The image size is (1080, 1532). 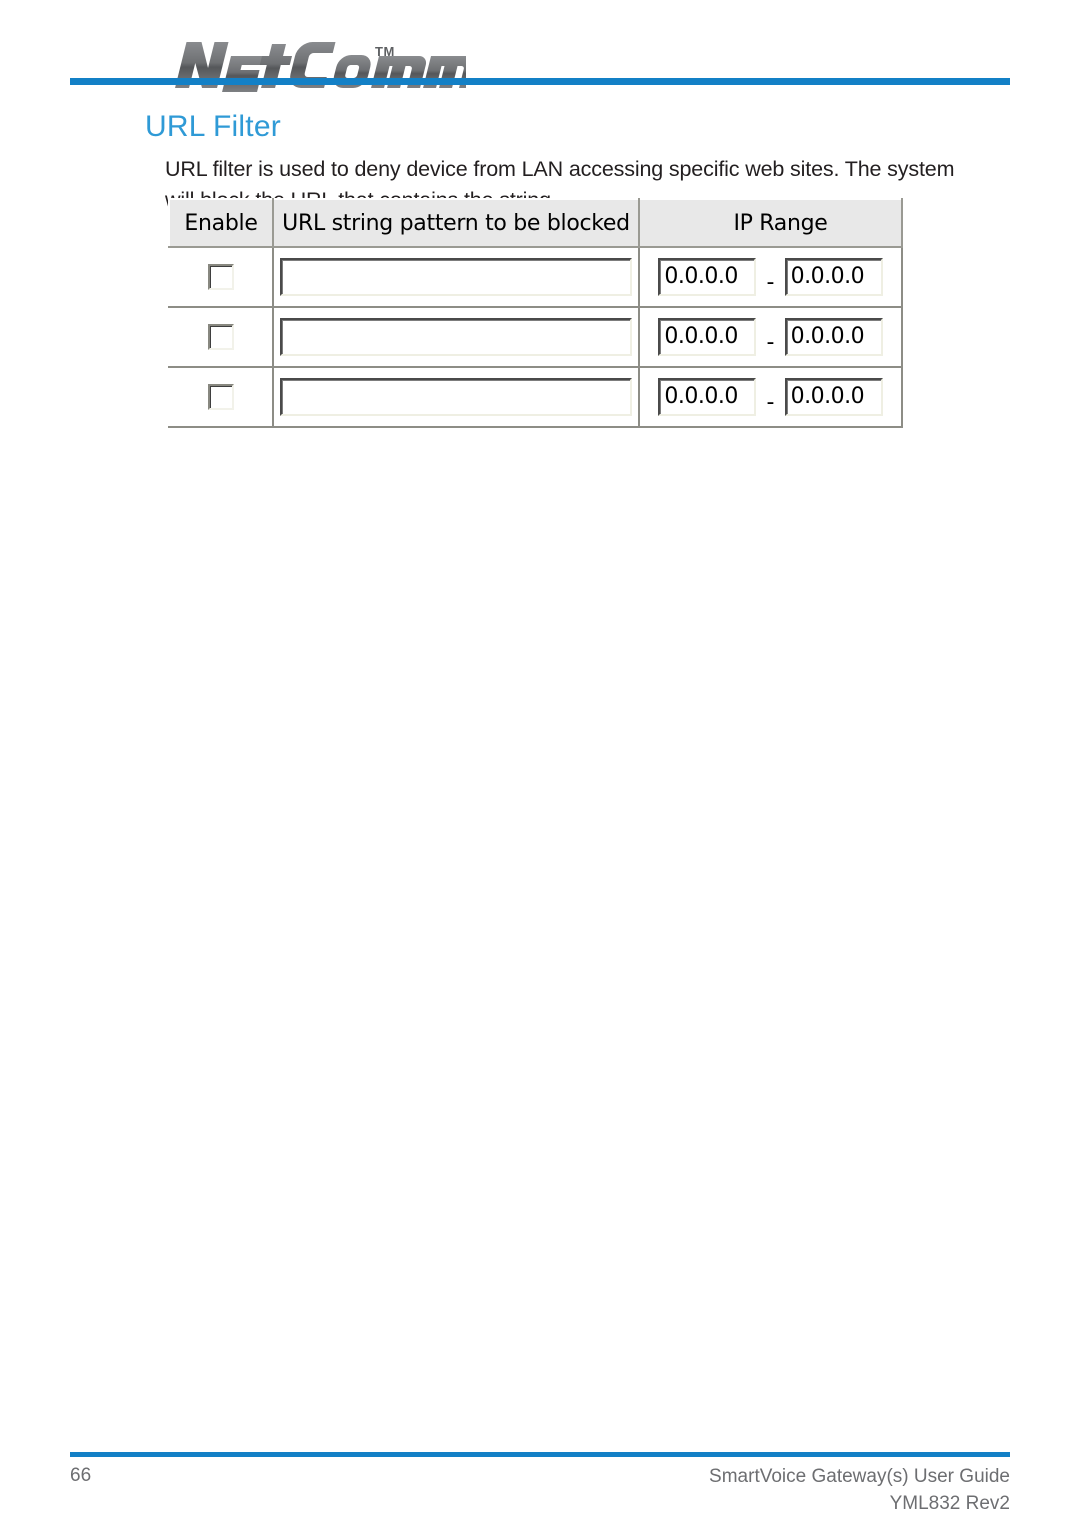 What do you see at coordinates (707, 397) in the screenshot?
I see `ip-start-input-3: 0.0.0.0` at bounding box center [707, 397].